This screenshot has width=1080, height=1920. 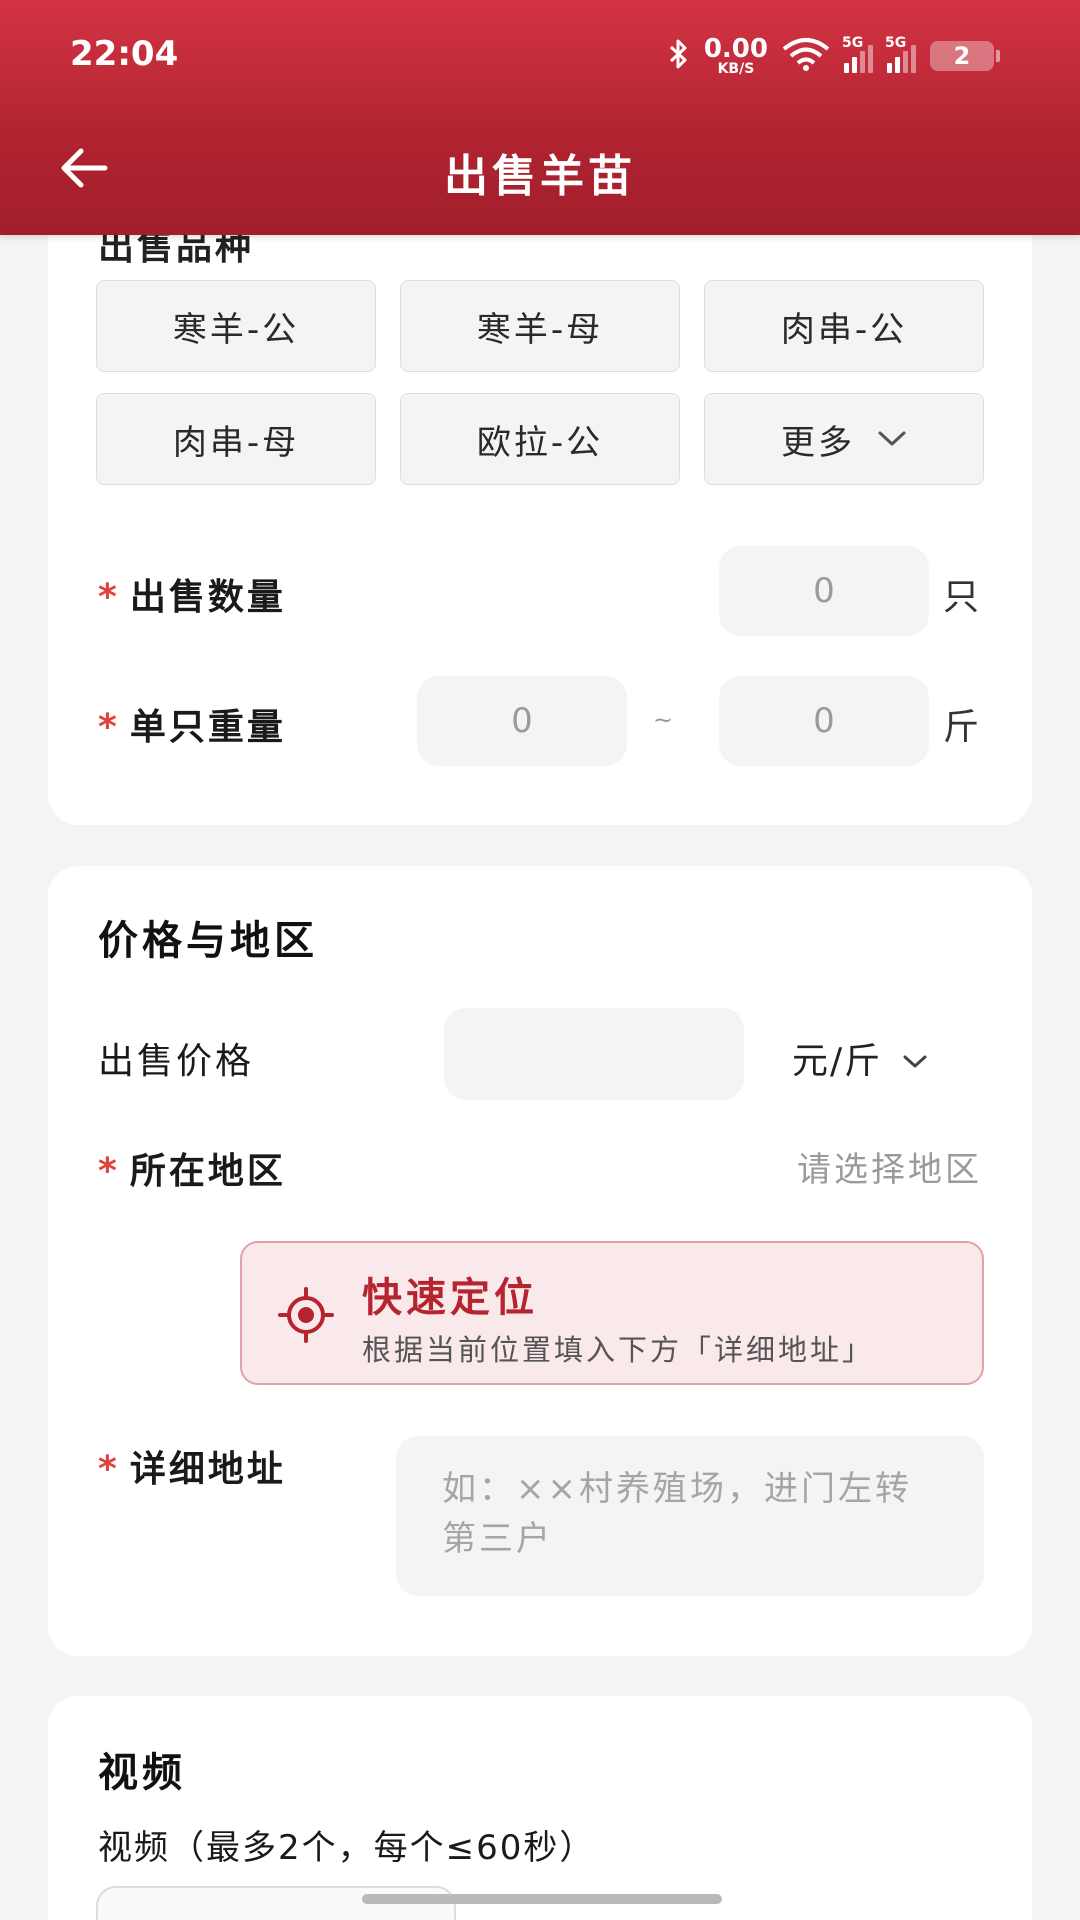 I want to click on signal-icon: 5G, so click(x=857, y=54).